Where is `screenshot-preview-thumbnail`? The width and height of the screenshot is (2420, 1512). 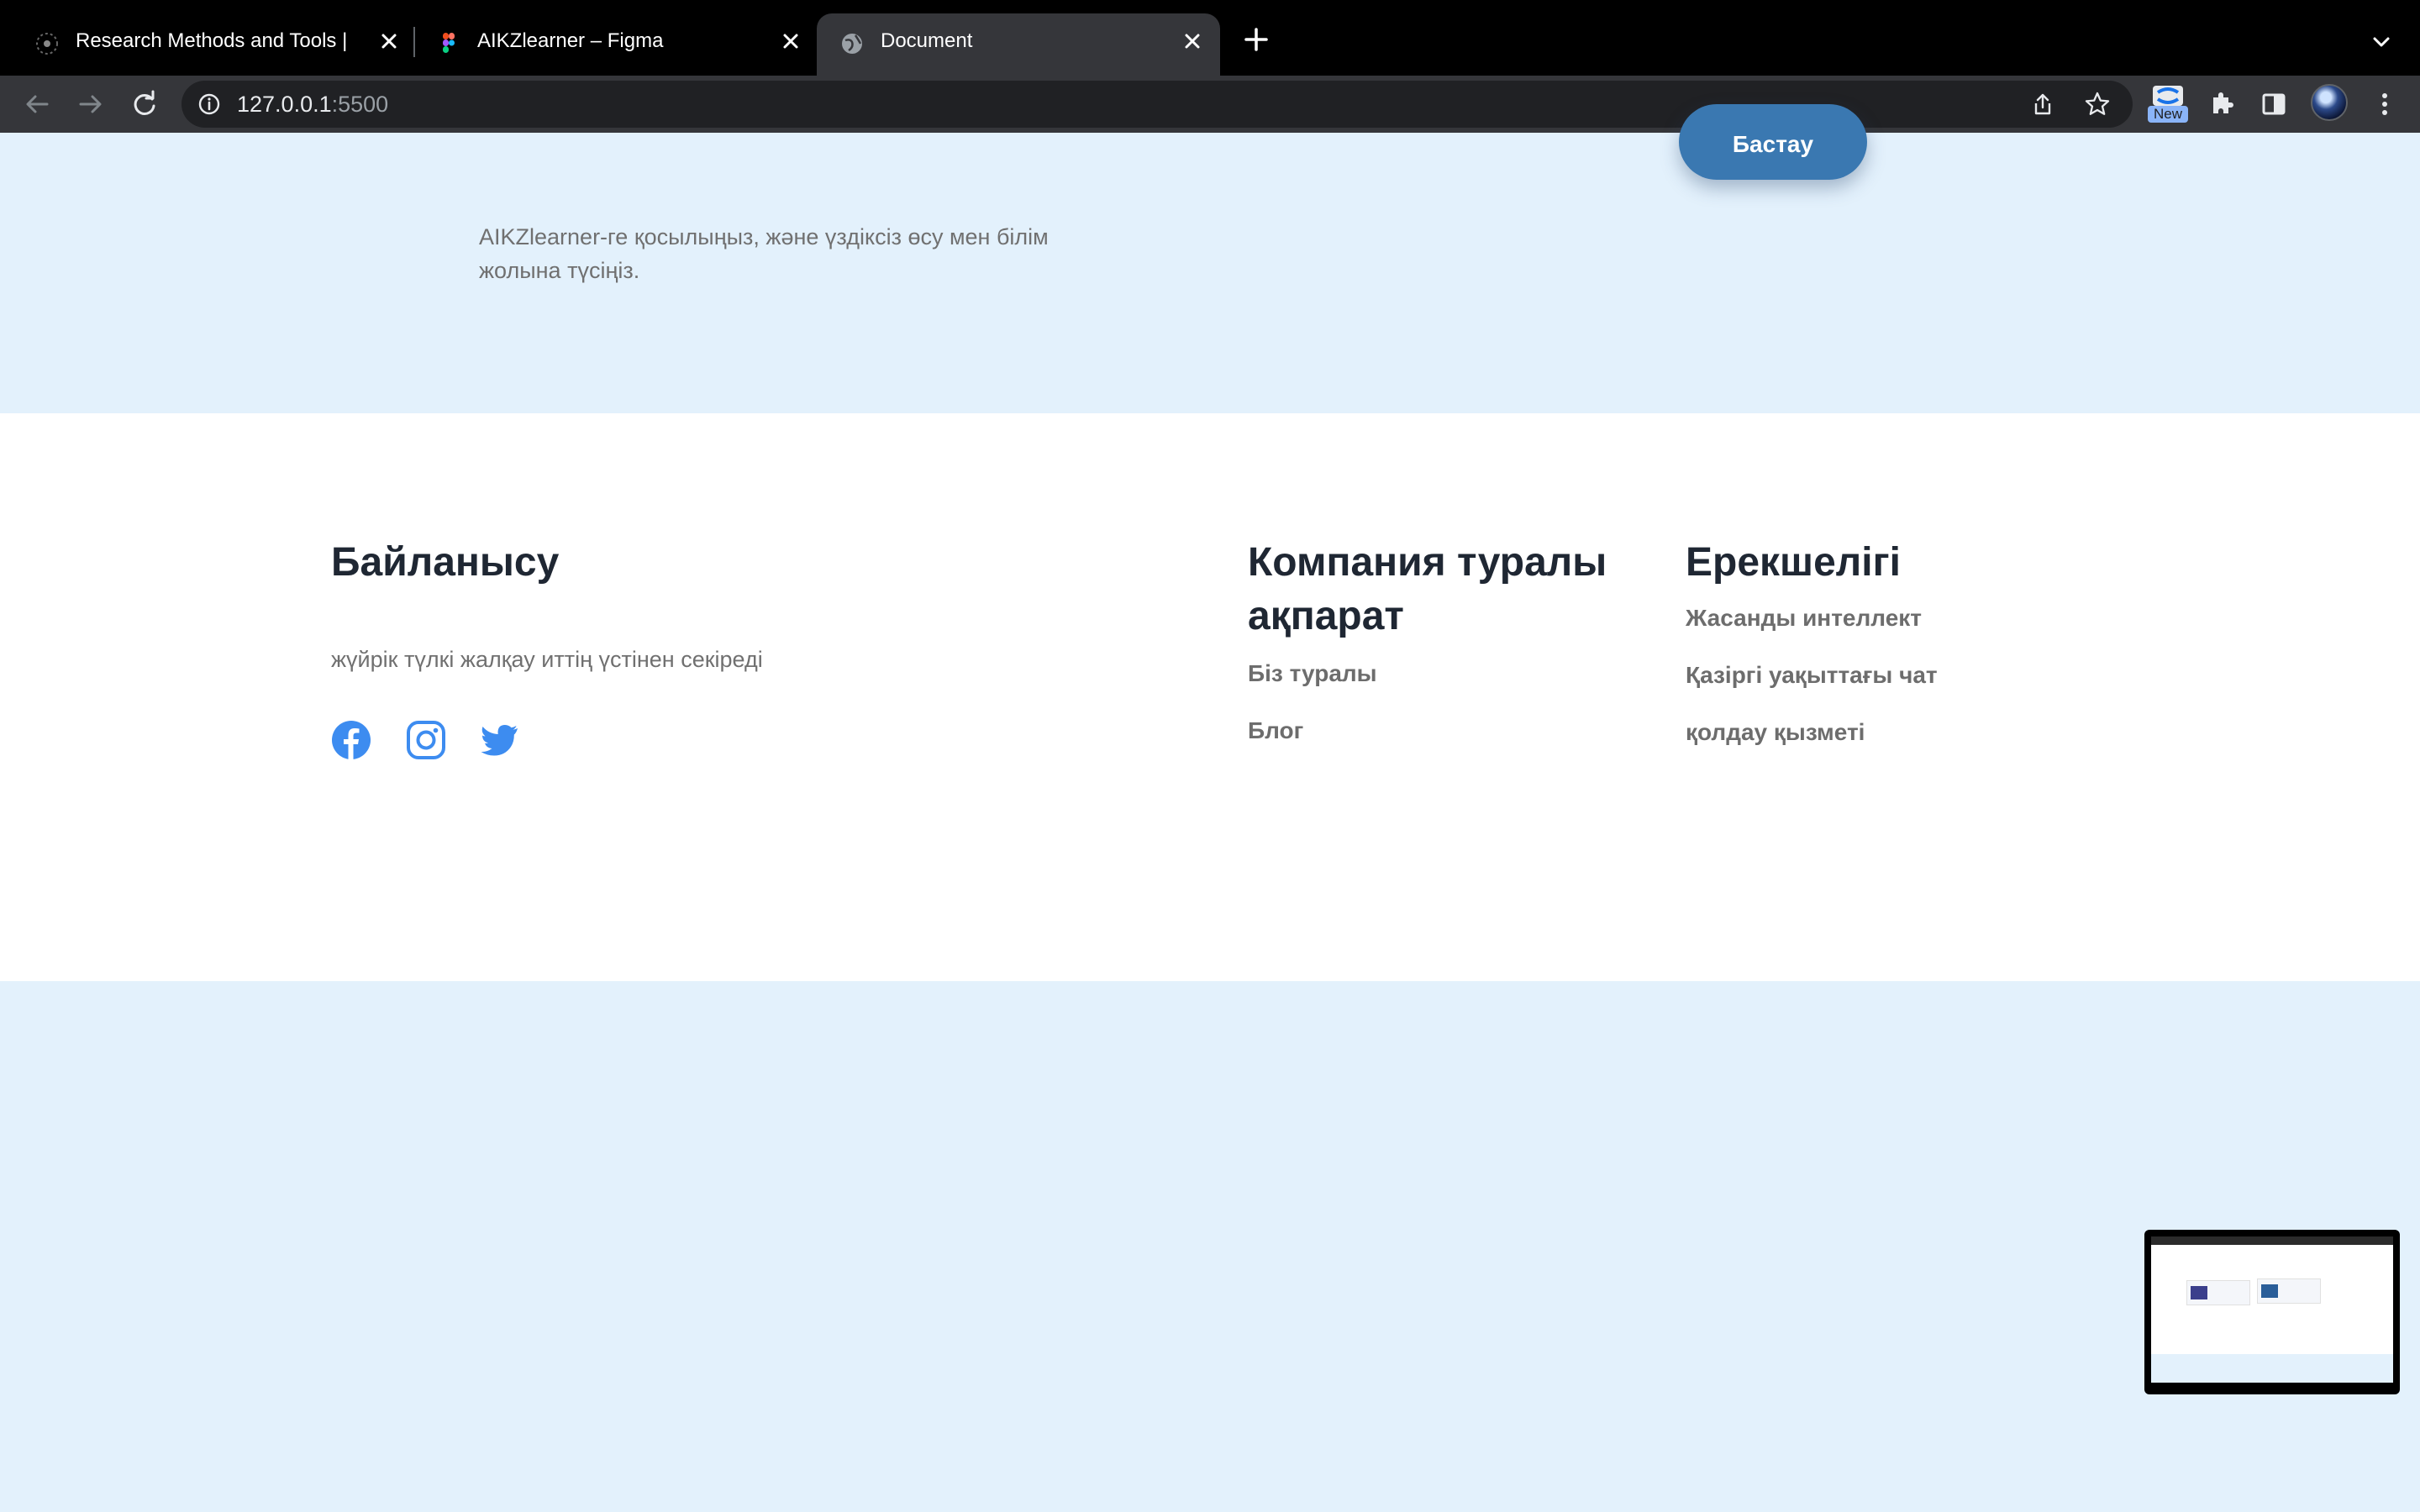
screenshot-preview-thumbnail is located at coordinates (2272, 1312).